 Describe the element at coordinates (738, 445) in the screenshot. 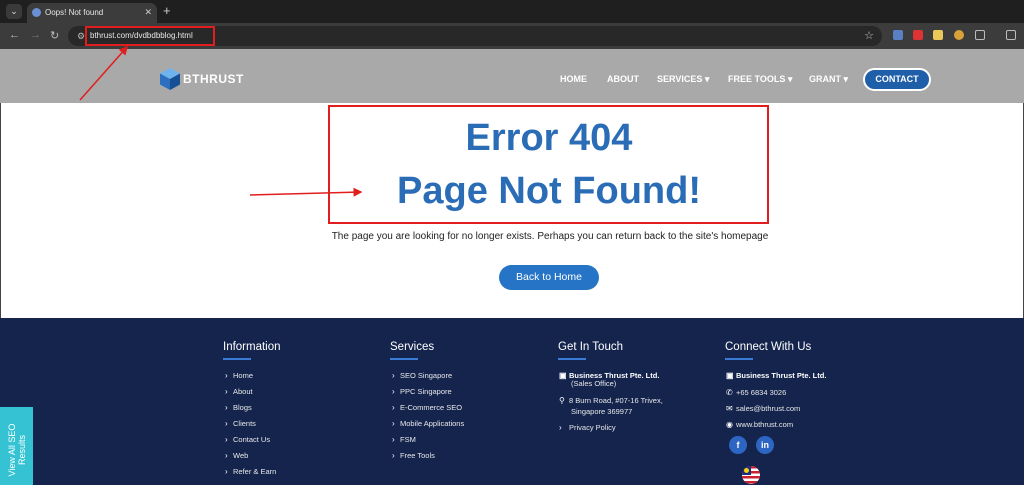

I see `facebook-icon: f` at that location.